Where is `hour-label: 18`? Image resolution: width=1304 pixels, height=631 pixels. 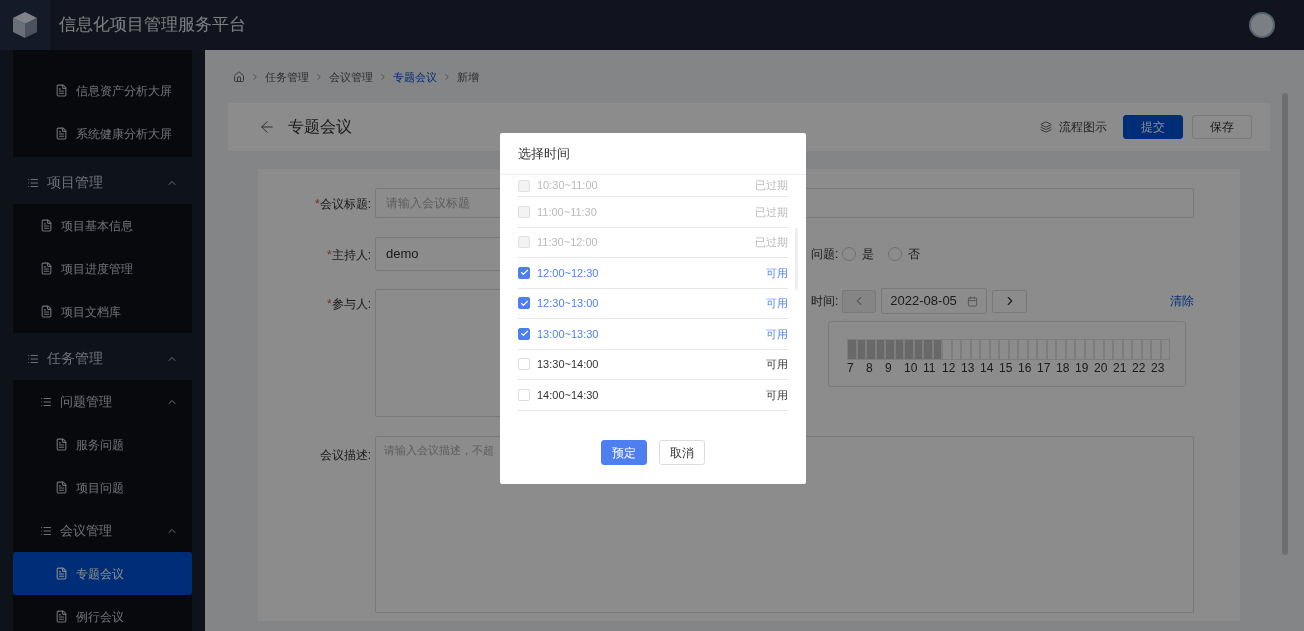
hour-label: 18 is located at coordinates (1063, 368).